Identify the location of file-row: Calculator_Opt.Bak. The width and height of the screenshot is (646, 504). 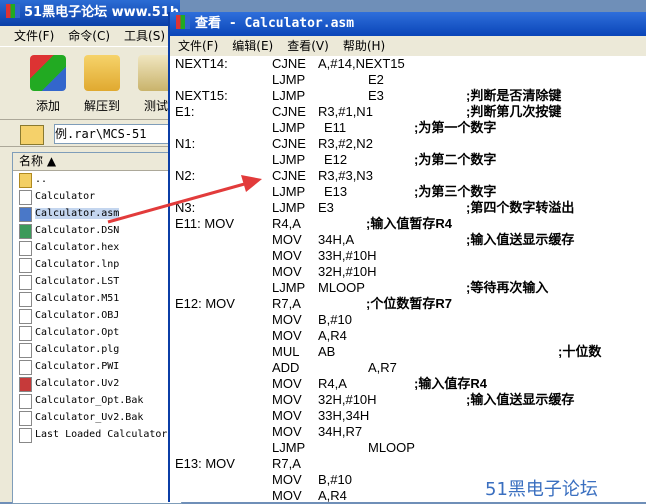
(97, 400).